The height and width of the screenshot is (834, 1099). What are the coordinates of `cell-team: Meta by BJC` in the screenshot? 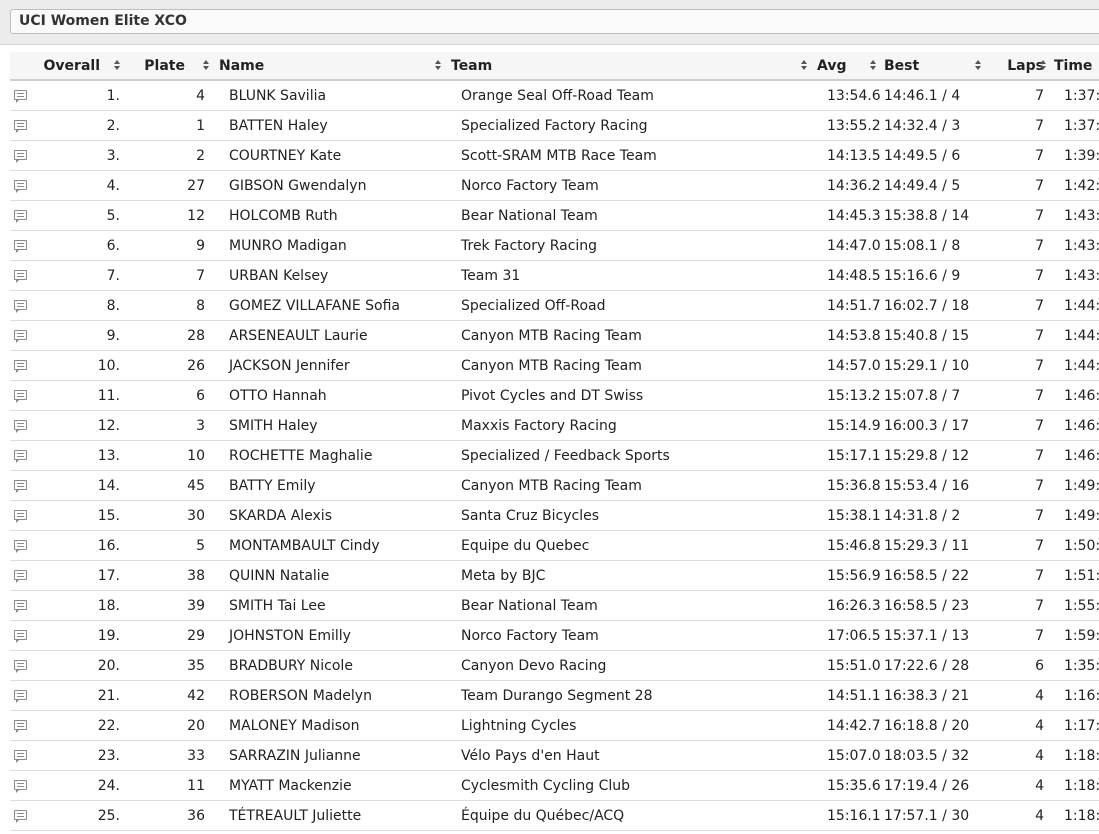 It's located at (630, 575).